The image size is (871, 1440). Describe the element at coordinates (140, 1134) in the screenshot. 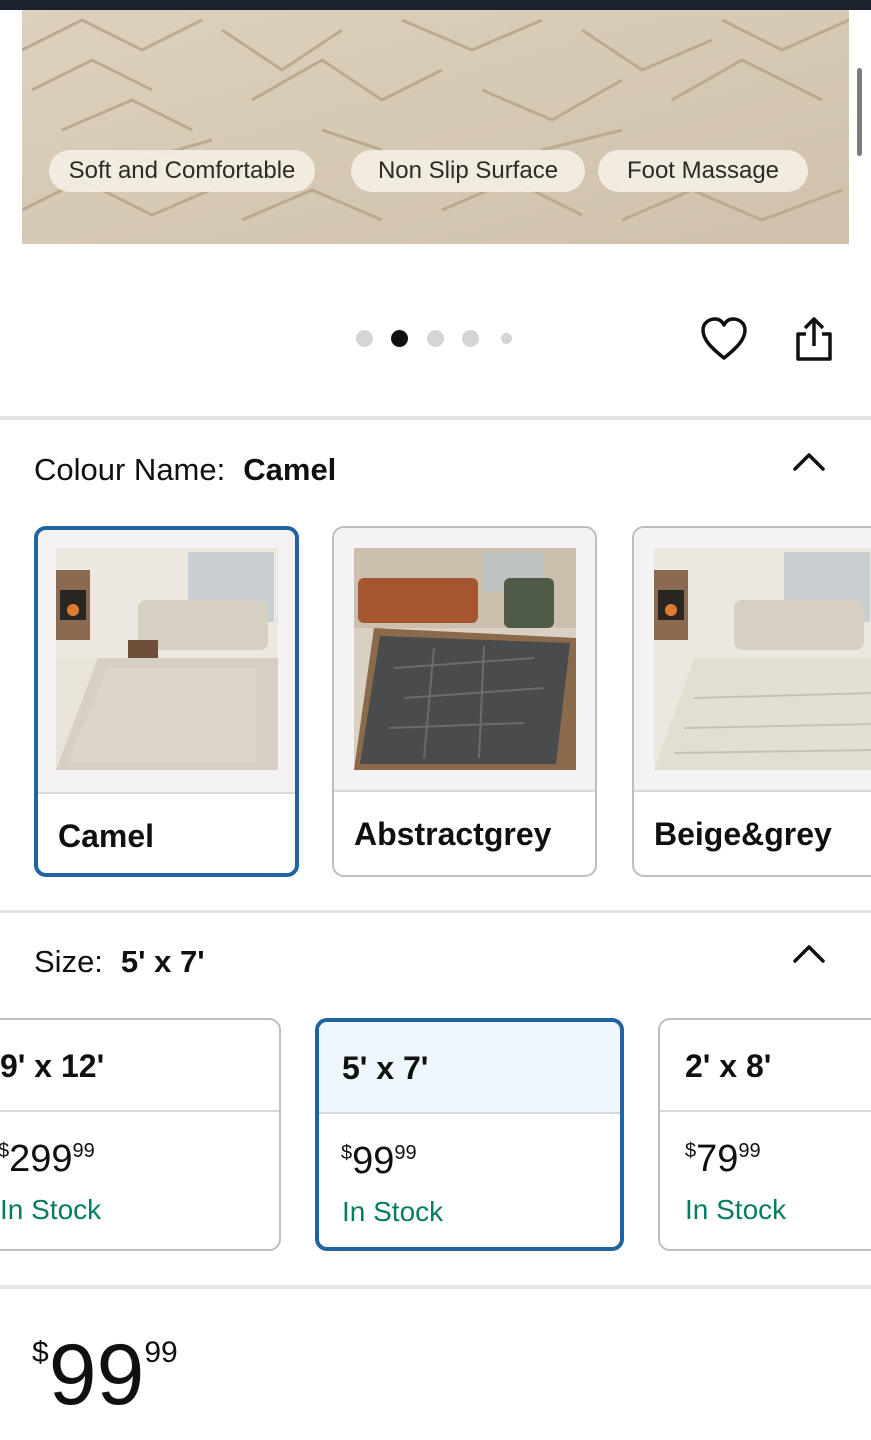

I see `size-option-9x12: 9' x 12' $29999 In Stock` at that location.